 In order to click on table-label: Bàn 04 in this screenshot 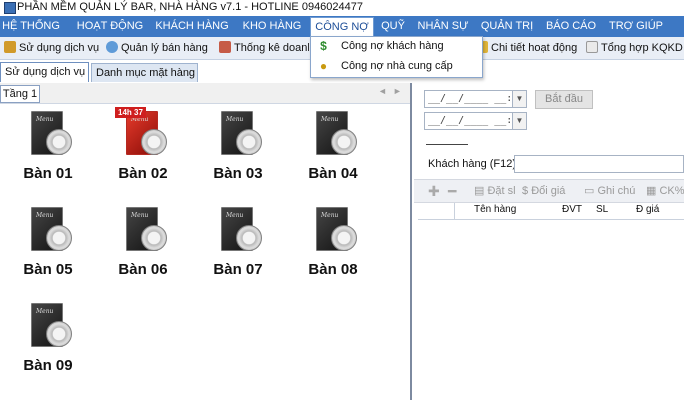, I will do `click(333, 173)`.